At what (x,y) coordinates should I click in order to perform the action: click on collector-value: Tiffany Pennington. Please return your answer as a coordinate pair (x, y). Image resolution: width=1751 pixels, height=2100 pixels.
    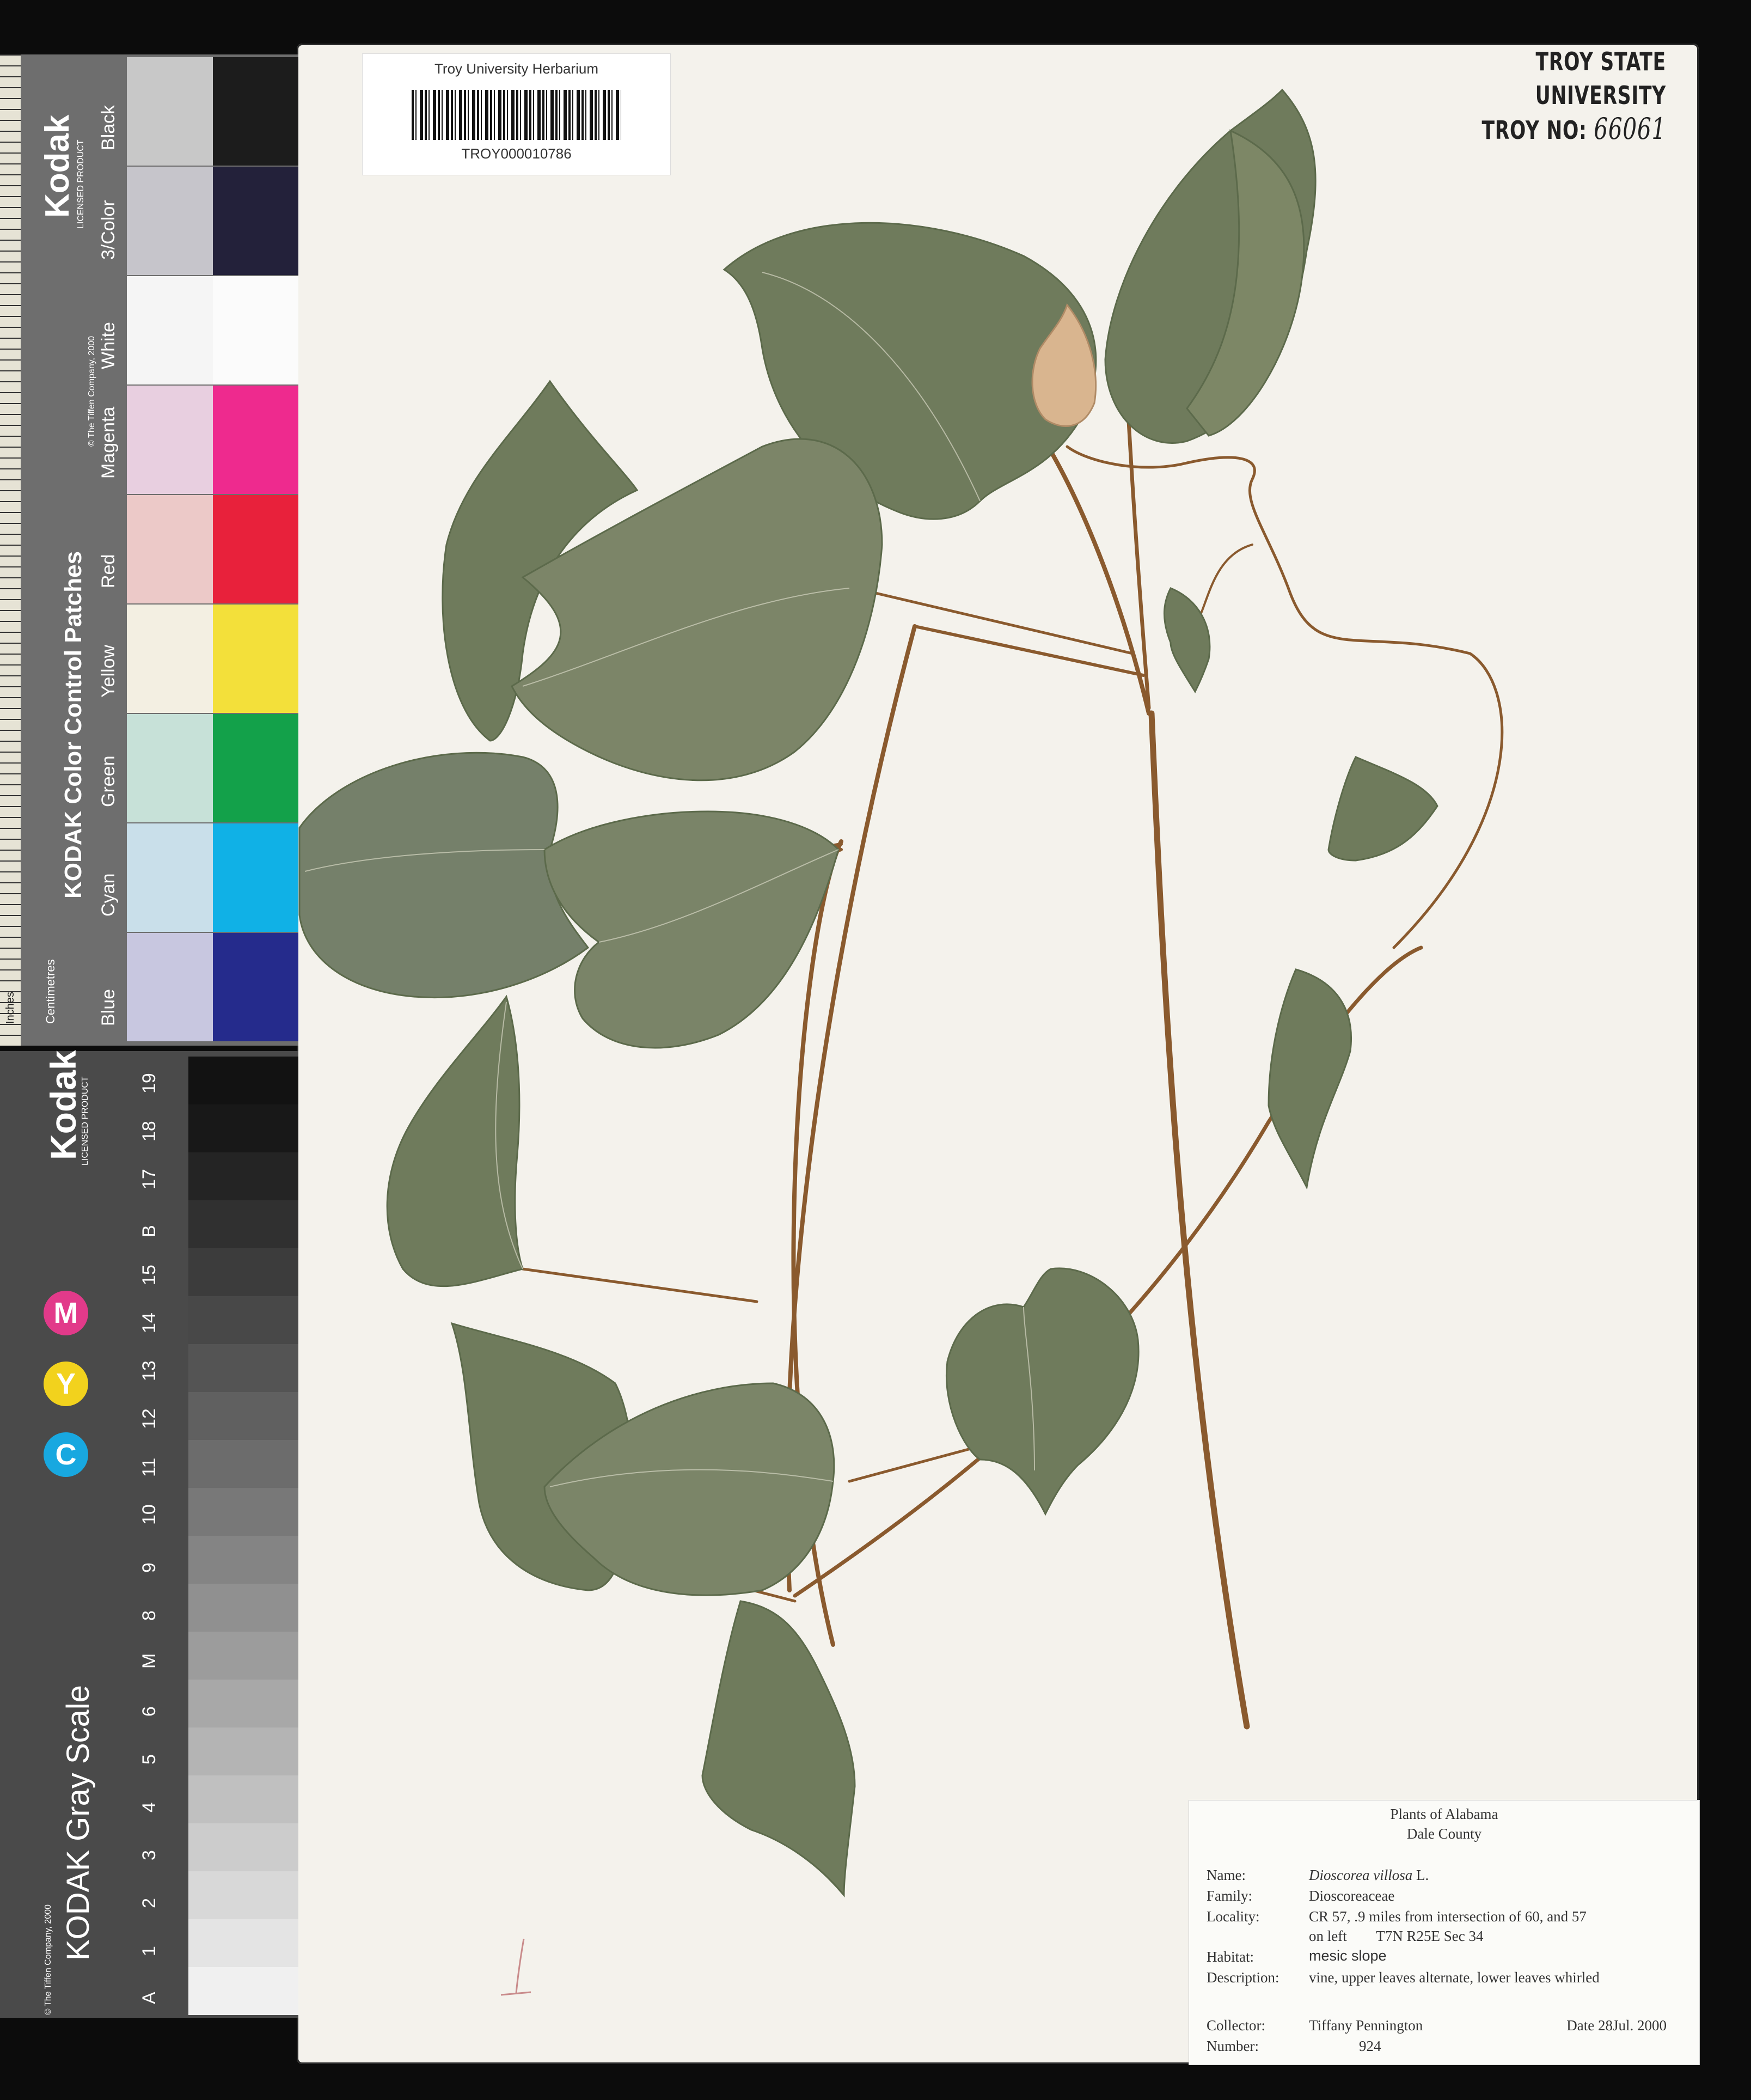
    Looking at the image, I should click on (1366, 2025).